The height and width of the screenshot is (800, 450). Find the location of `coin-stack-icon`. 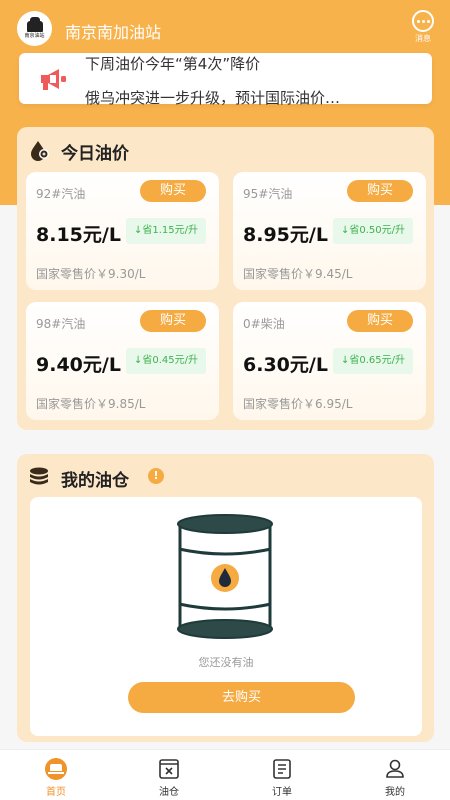

coin-stack-icon is located at coordinates (39, 476).